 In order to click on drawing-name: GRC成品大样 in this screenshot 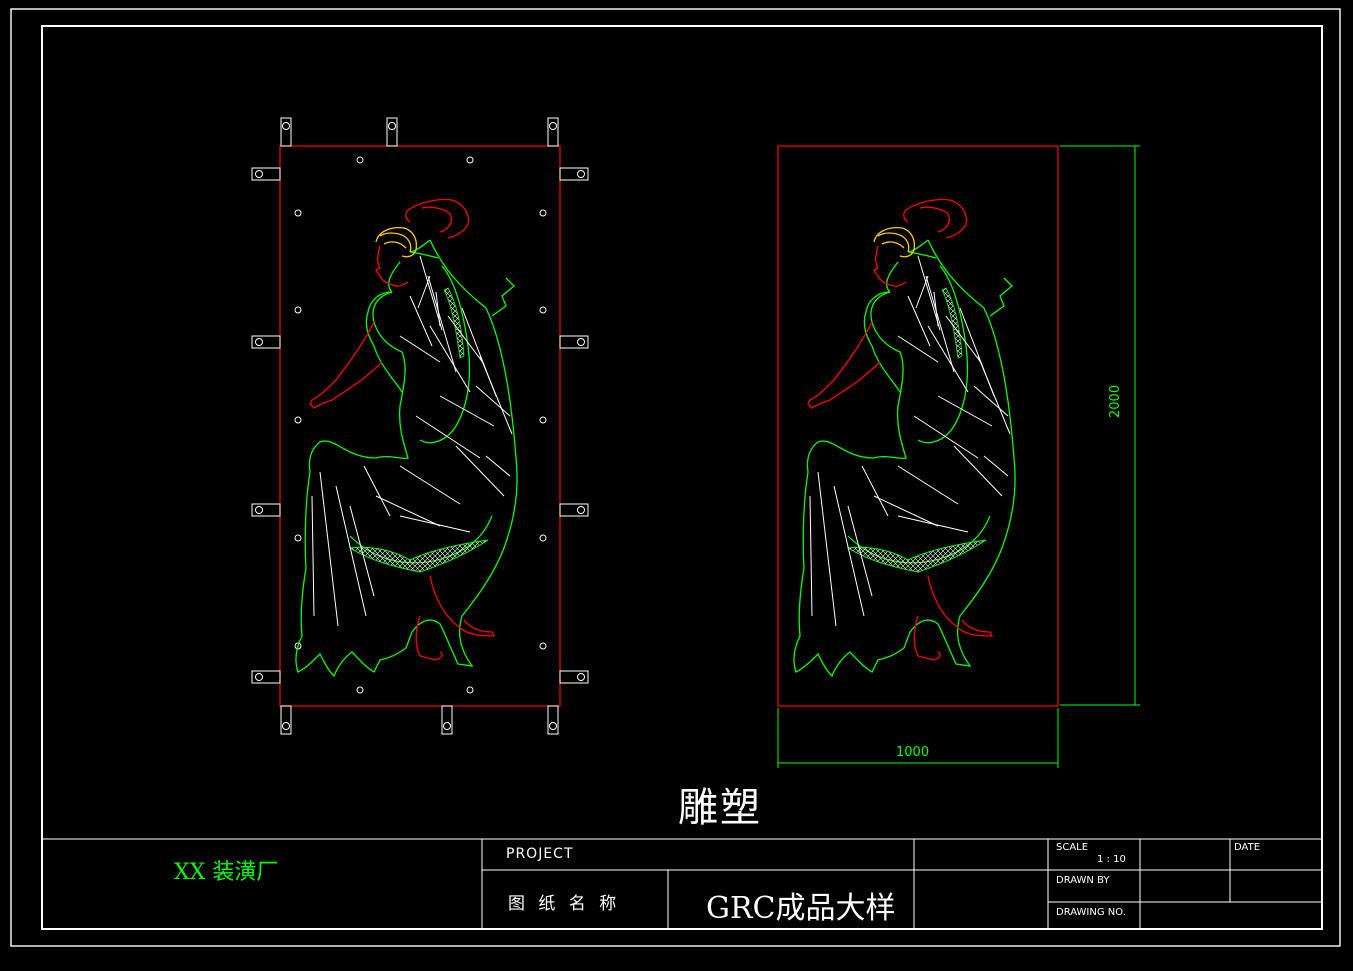, I will do `click(801, 908)`.